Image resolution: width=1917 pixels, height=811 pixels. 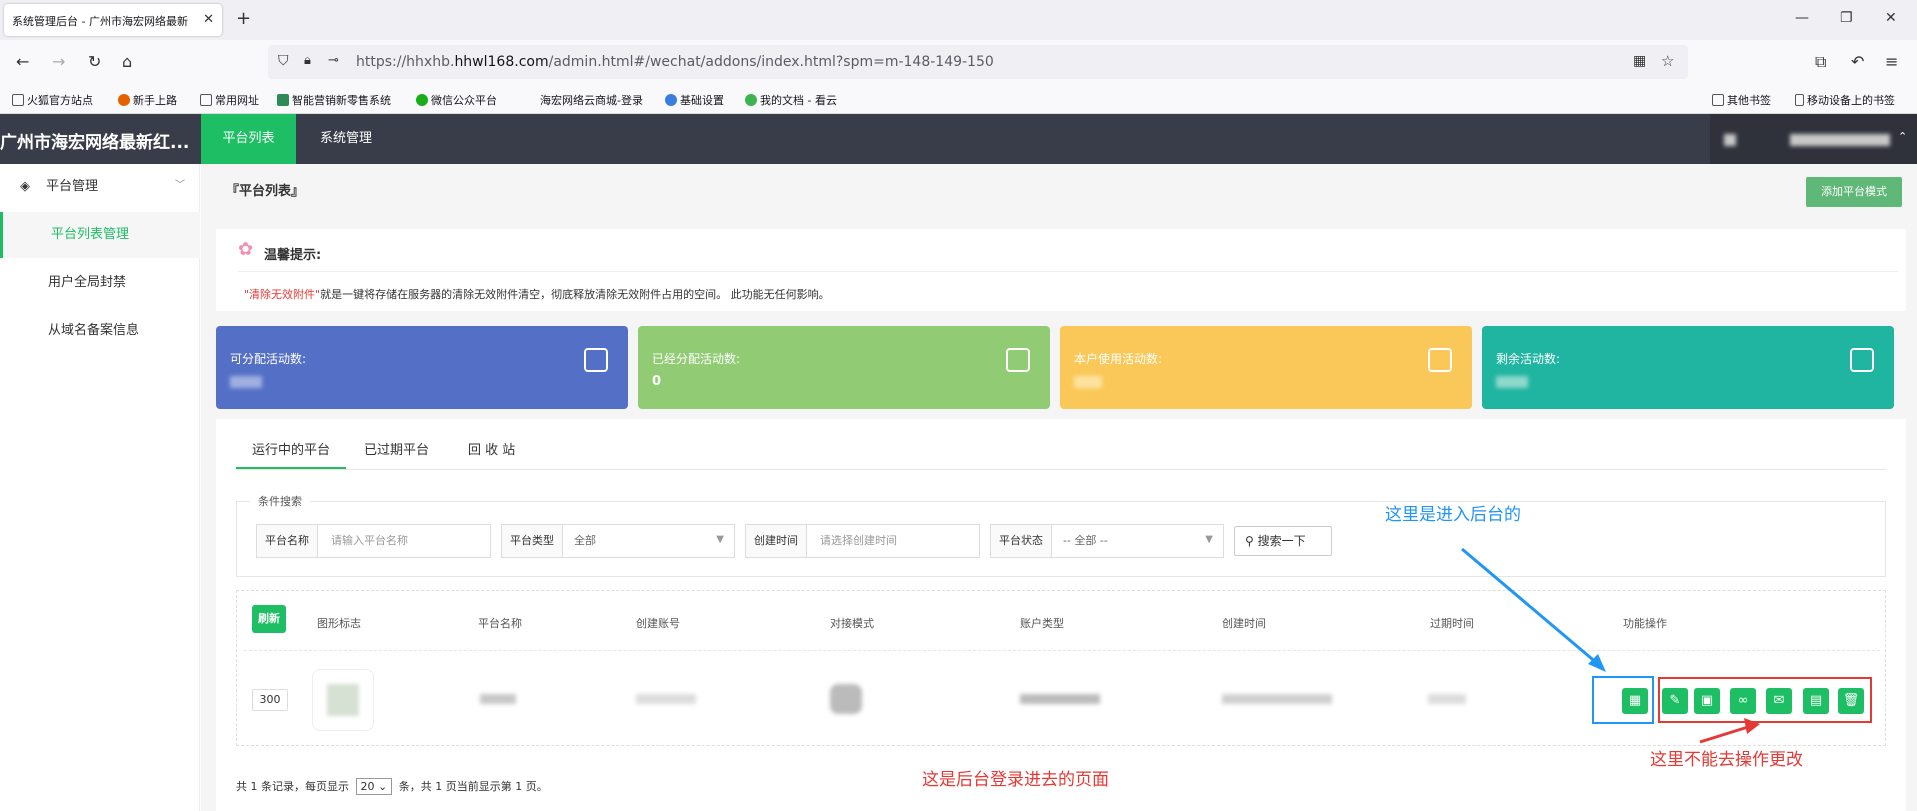 I want to click on annotation-arrows, so click(x=1610, y=645).